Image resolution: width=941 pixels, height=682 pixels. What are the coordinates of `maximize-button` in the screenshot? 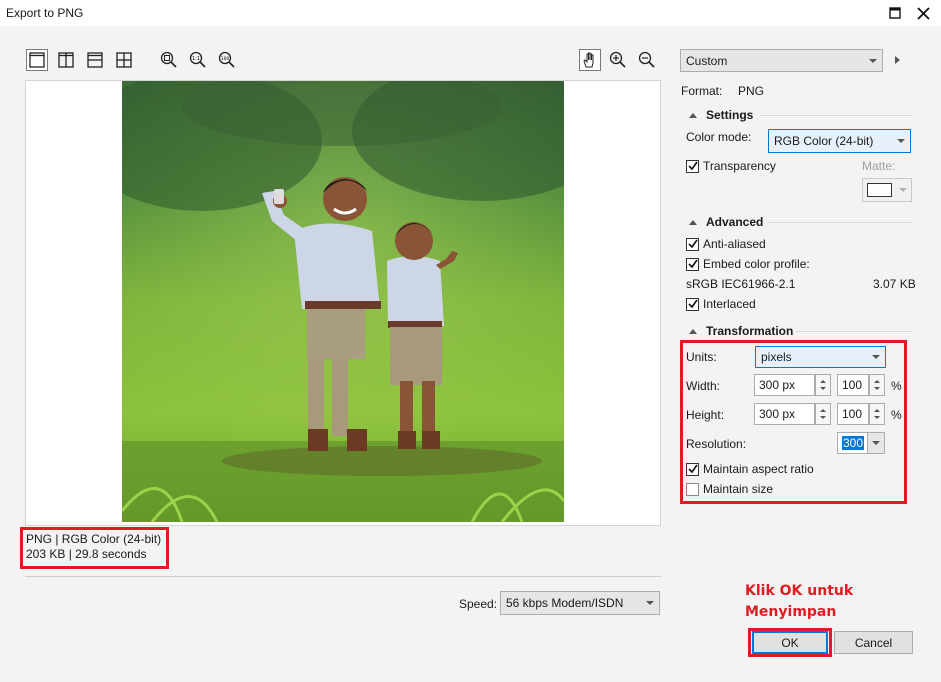 It's located at (895, 13).